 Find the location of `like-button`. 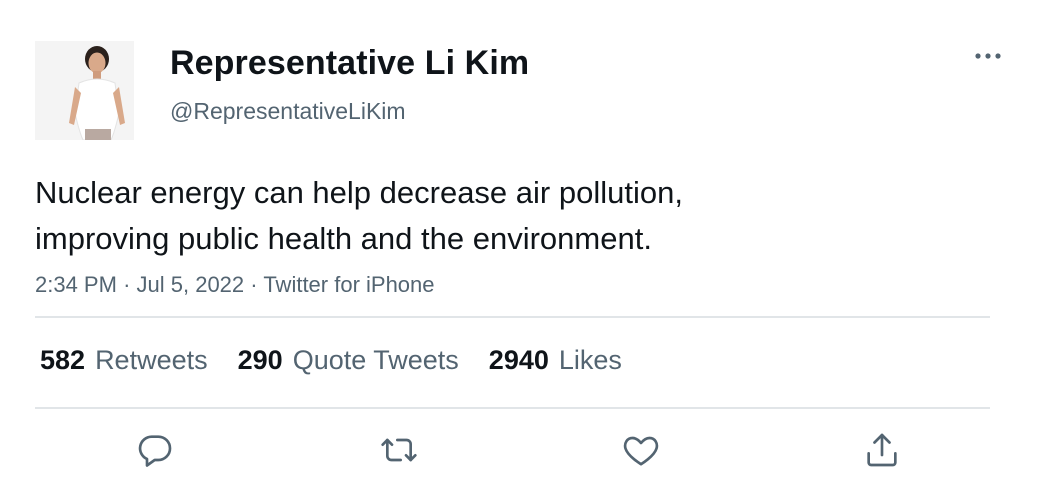

like-button is located at coordinates (641, 450).